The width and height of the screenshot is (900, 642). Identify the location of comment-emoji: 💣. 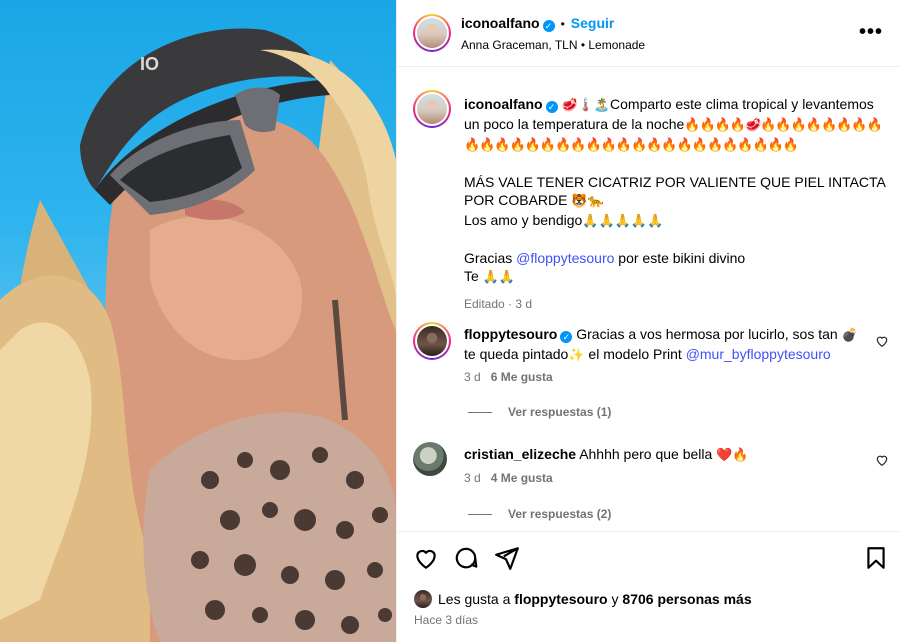
(849, 335).